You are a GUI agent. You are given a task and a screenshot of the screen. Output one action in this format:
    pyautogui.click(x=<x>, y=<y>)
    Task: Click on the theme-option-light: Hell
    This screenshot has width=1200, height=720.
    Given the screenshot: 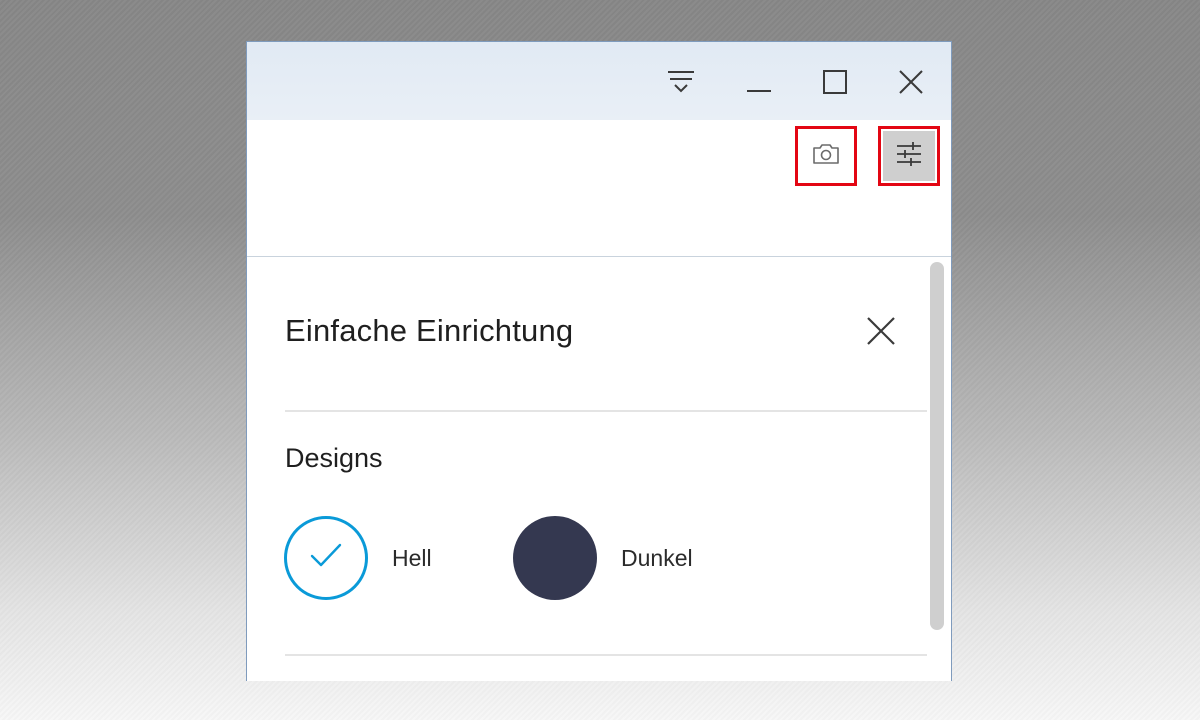 What is the action you would take?
    pyautogui.click(x=358, y=558)
    